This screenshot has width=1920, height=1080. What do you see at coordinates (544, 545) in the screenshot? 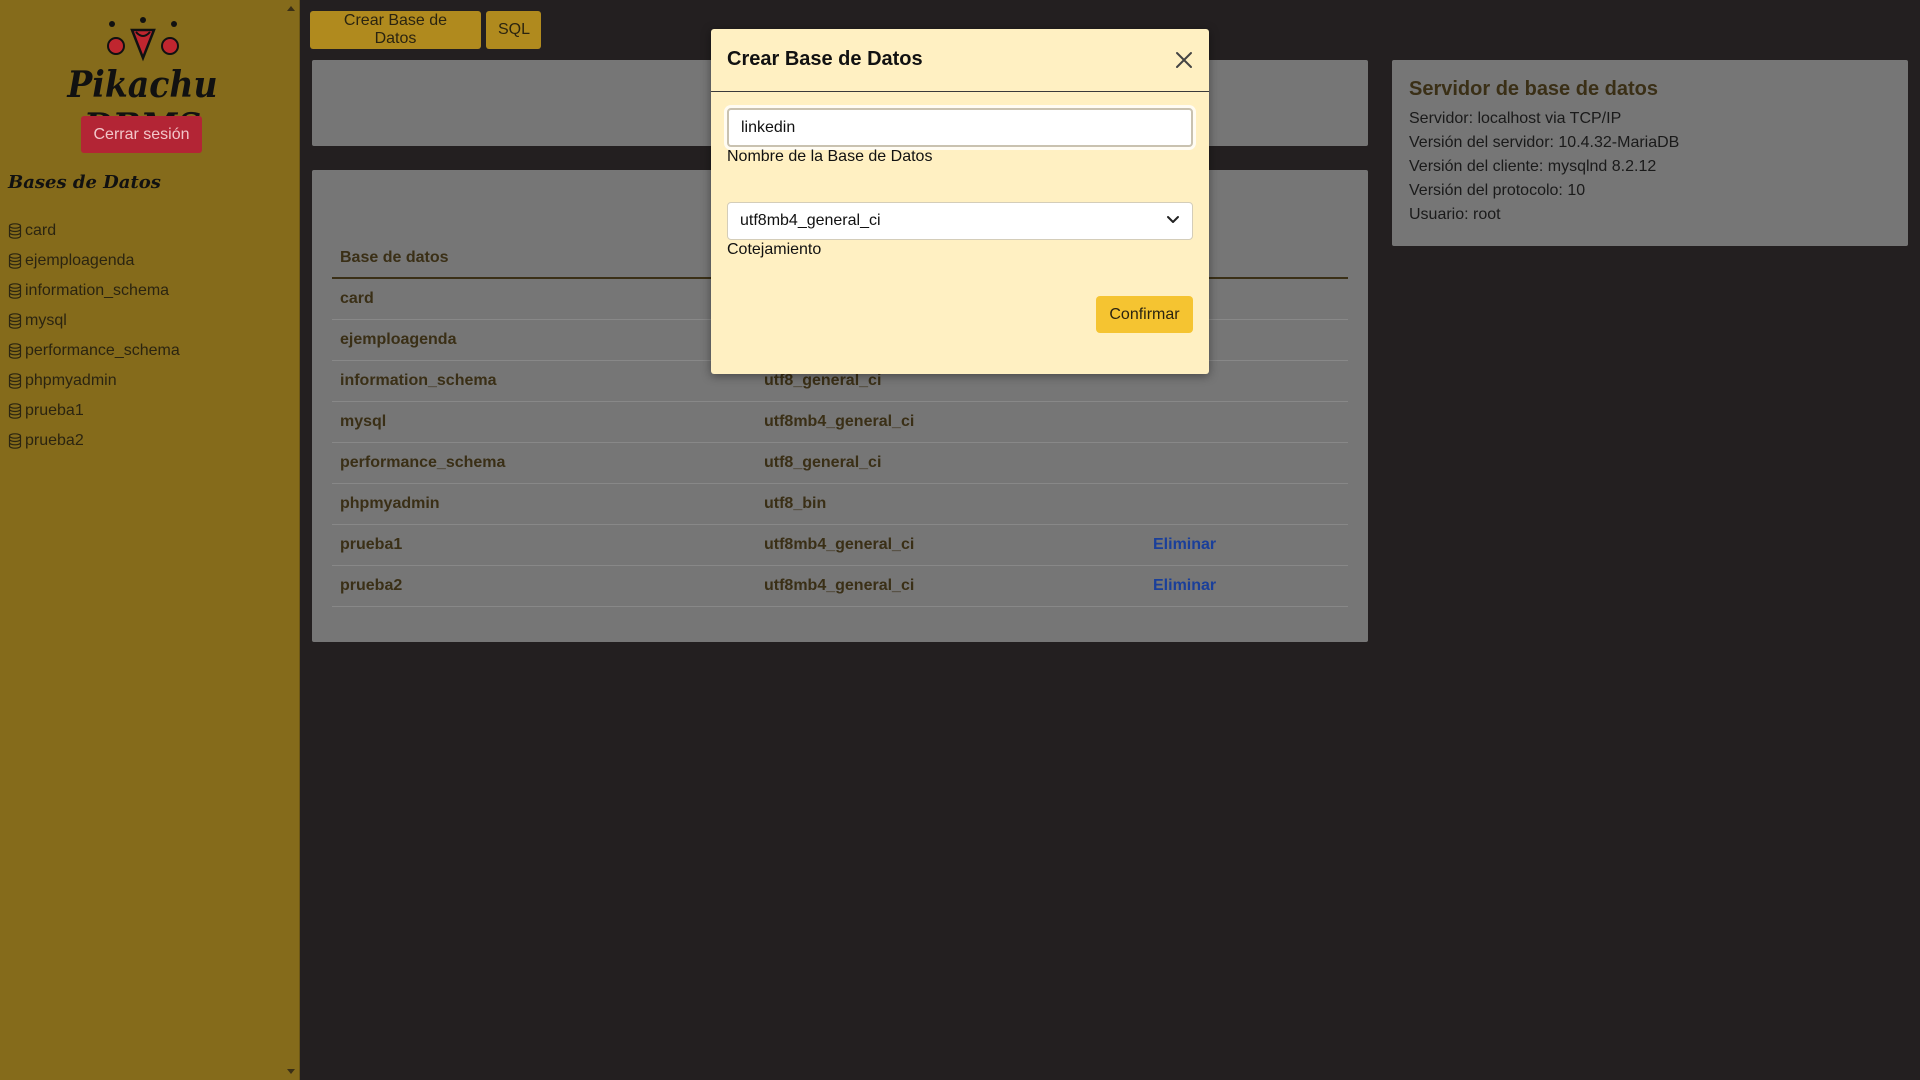
I see `cell-database-name: prueba1` at bounding box center [544, 545].